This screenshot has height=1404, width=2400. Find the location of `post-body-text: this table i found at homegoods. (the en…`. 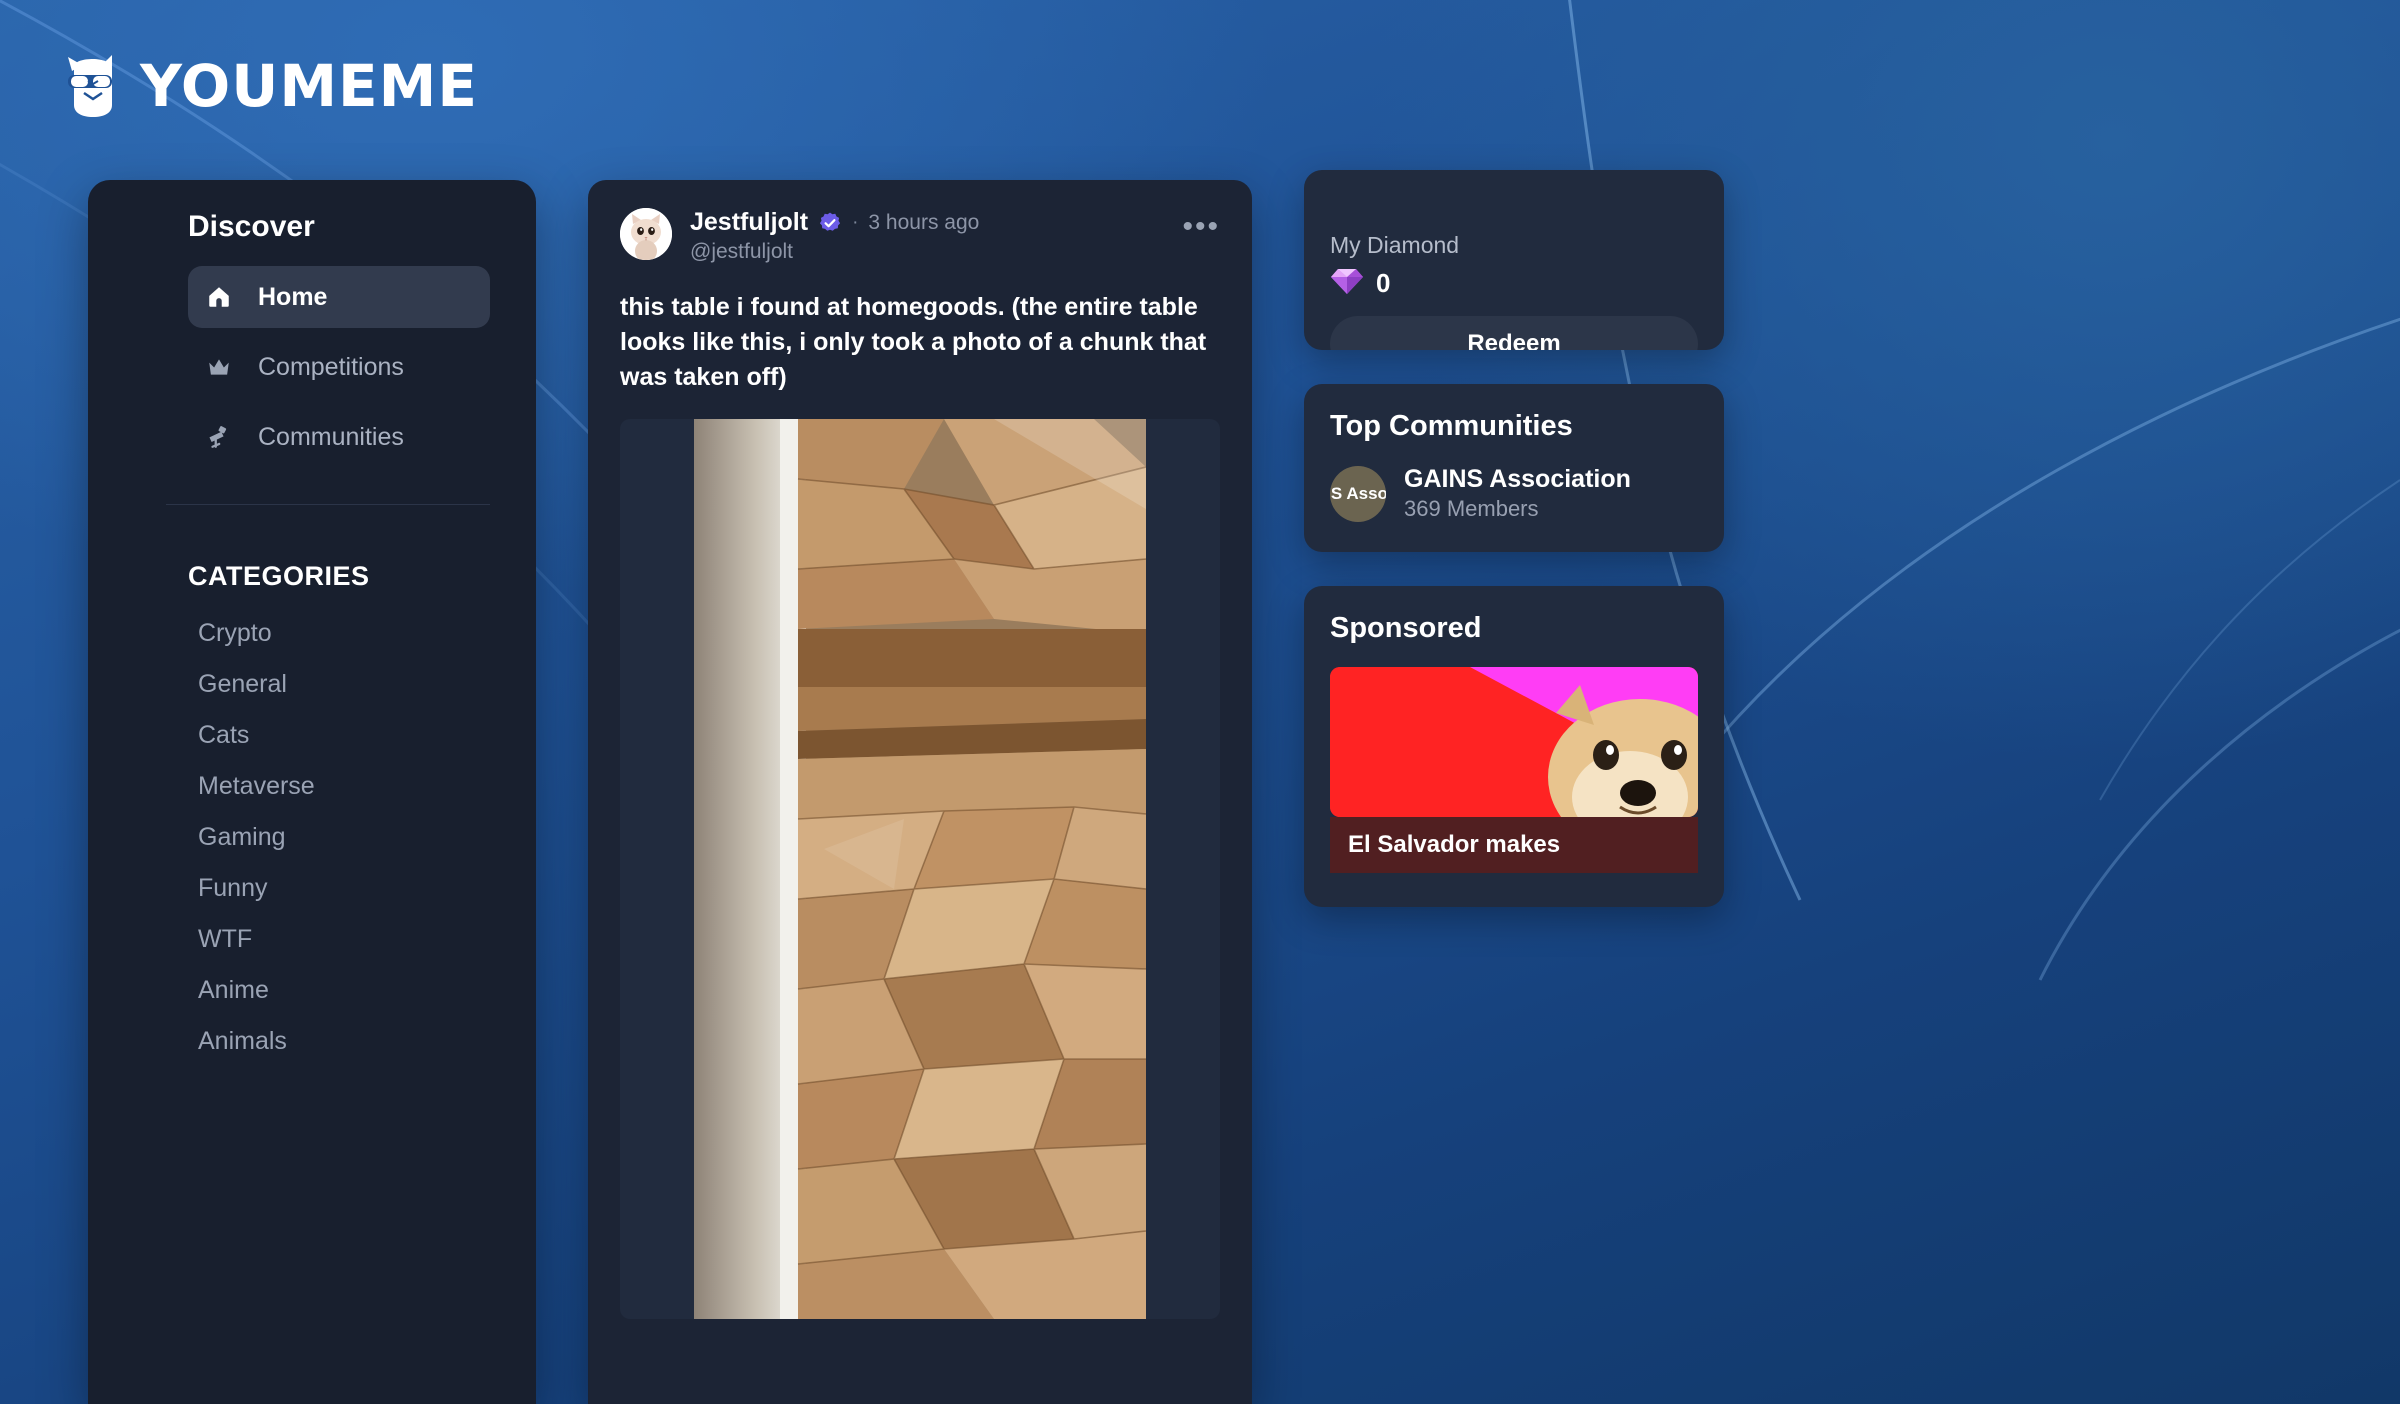

post-body-text: this table i found at homegoods. (the en… is located at coordinates (913, 342).